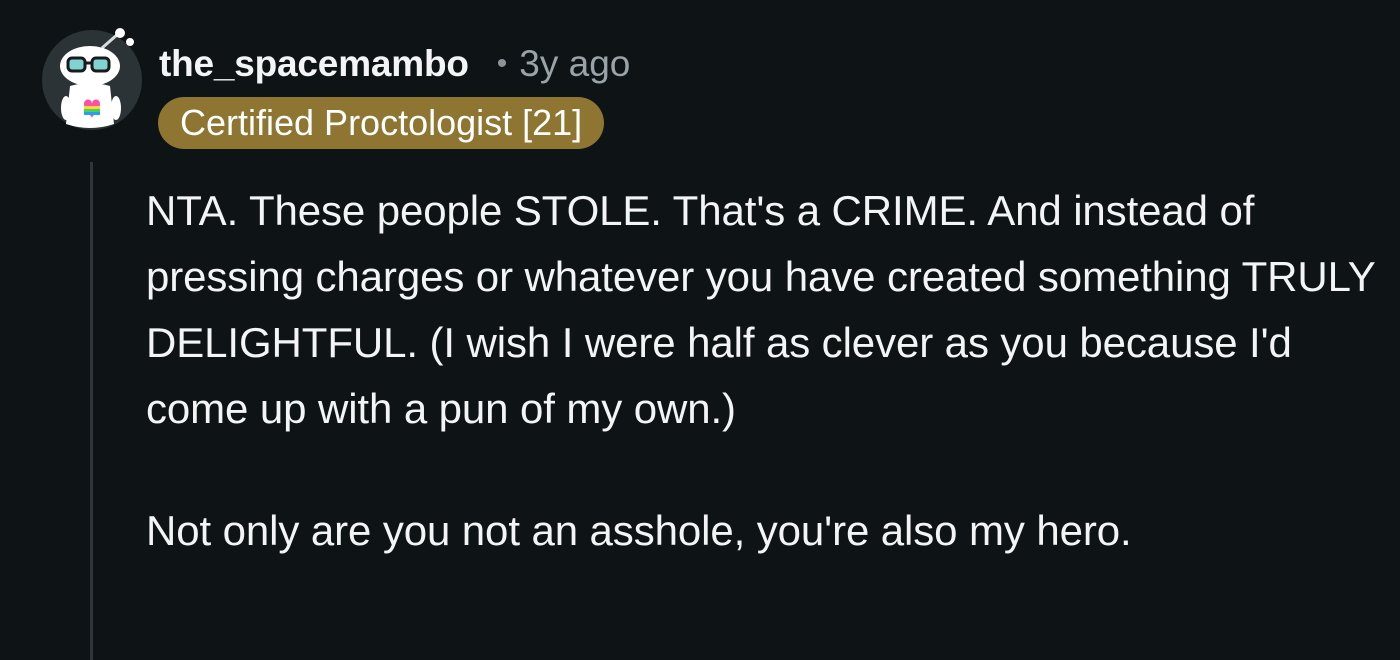 The height and width of the screenshot is (660, 1400). What do you see at coordinates (92, 80) in the screenshot?
I see `user-avatar-icon` at bounding box center [92, 80].